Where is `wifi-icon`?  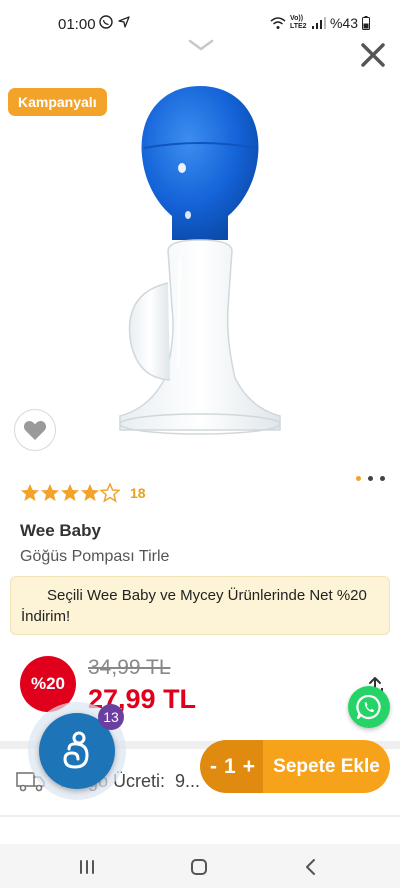 wifi-icon is located at coordinates (278, 22).